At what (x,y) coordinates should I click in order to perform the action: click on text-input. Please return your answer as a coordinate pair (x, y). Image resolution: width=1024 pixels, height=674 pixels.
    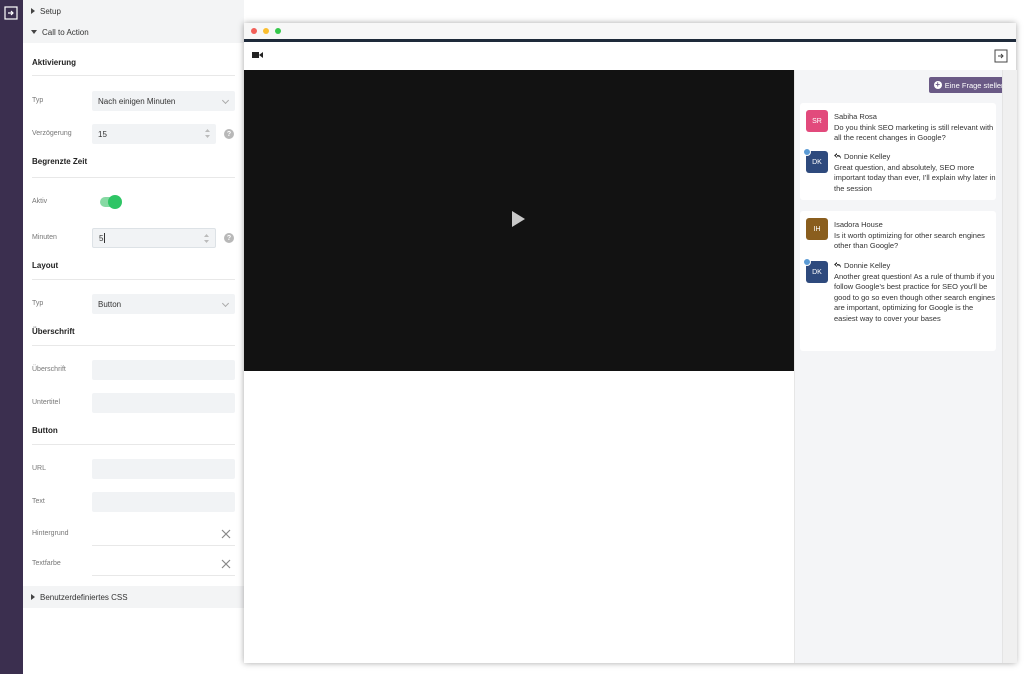
    Looking at the image, I should click on (163, 502).